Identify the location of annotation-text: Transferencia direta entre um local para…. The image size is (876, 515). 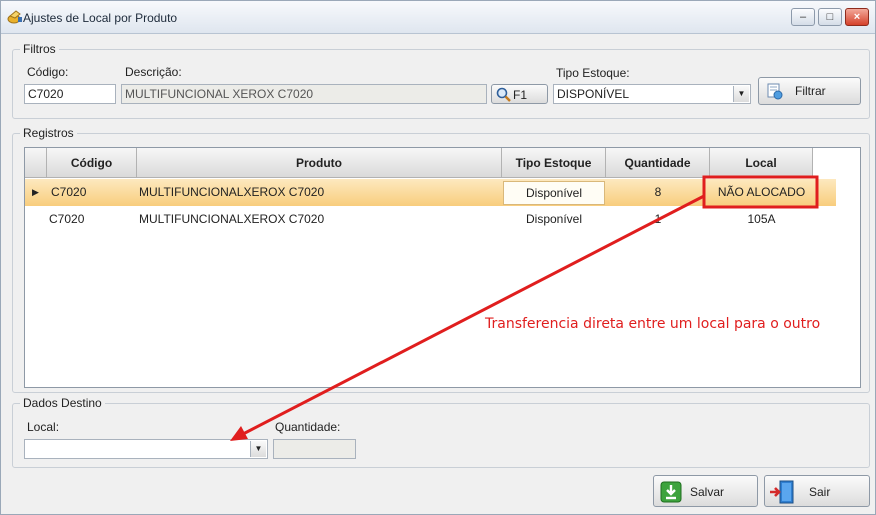
(653, 324).